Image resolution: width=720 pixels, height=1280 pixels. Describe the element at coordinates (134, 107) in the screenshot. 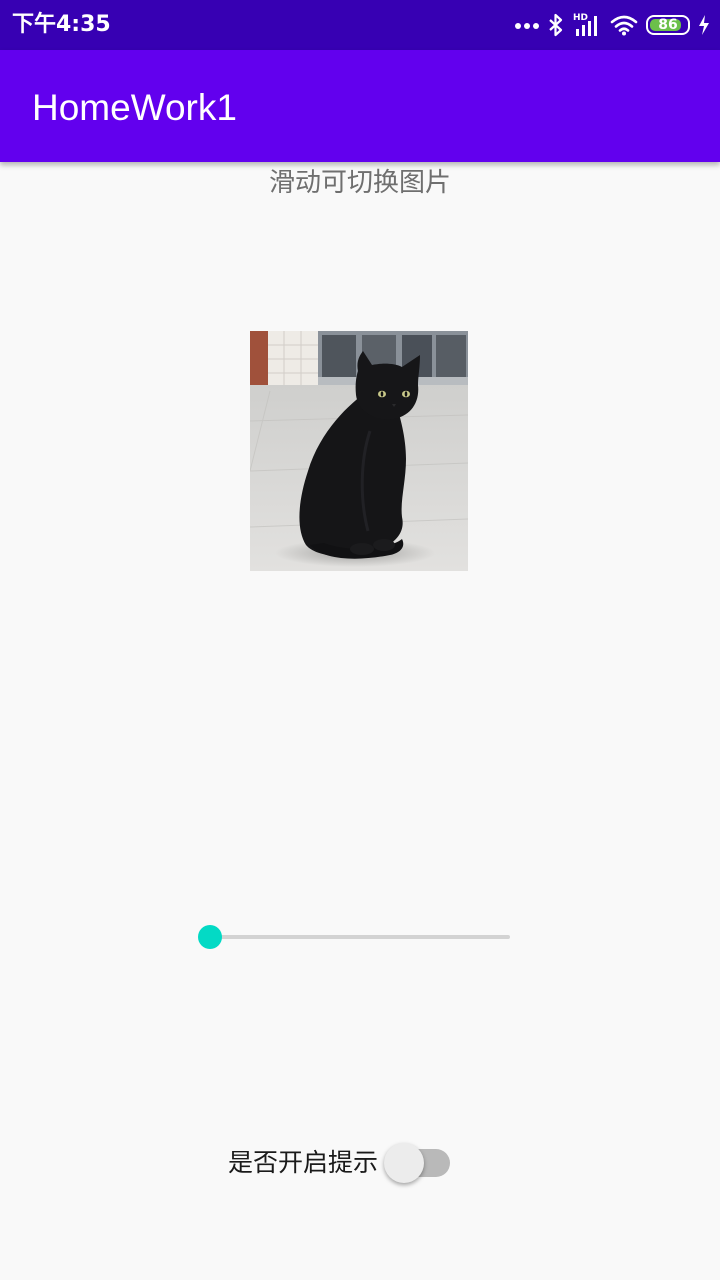

I see `app-title: HomeWork1` at that location.